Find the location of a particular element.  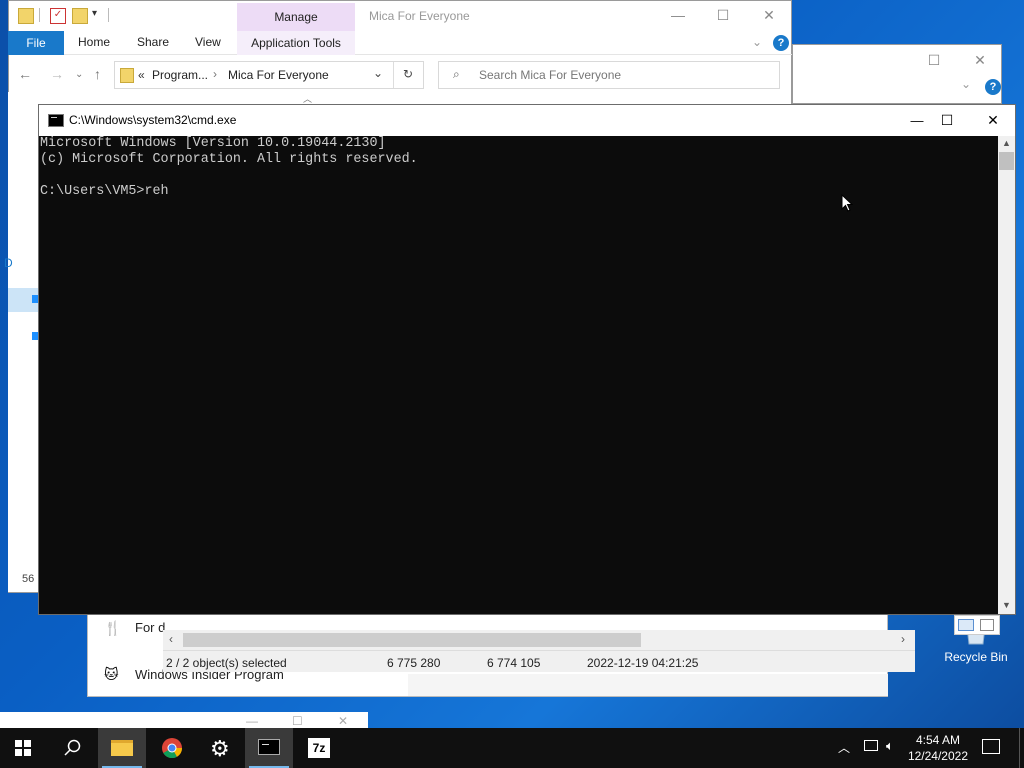

list-item-label: For d is located at coordinates (150, 627).